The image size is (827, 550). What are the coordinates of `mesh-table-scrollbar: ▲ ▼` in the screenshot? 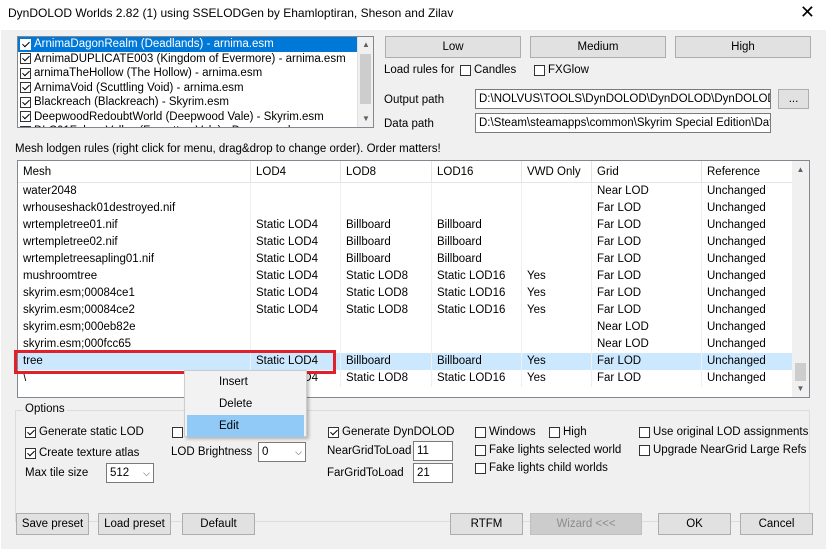 It's located at (800, 279).